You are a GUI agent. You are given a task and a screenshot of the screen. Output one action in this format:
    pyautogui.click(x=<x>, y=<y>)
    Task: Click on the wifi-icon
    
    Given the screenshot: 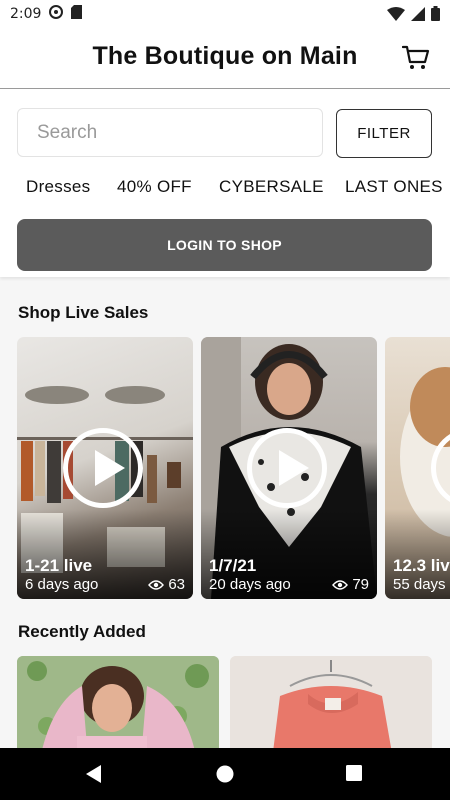 What is the action you would take?
    pyautogui.click(x=396, y=15)
    